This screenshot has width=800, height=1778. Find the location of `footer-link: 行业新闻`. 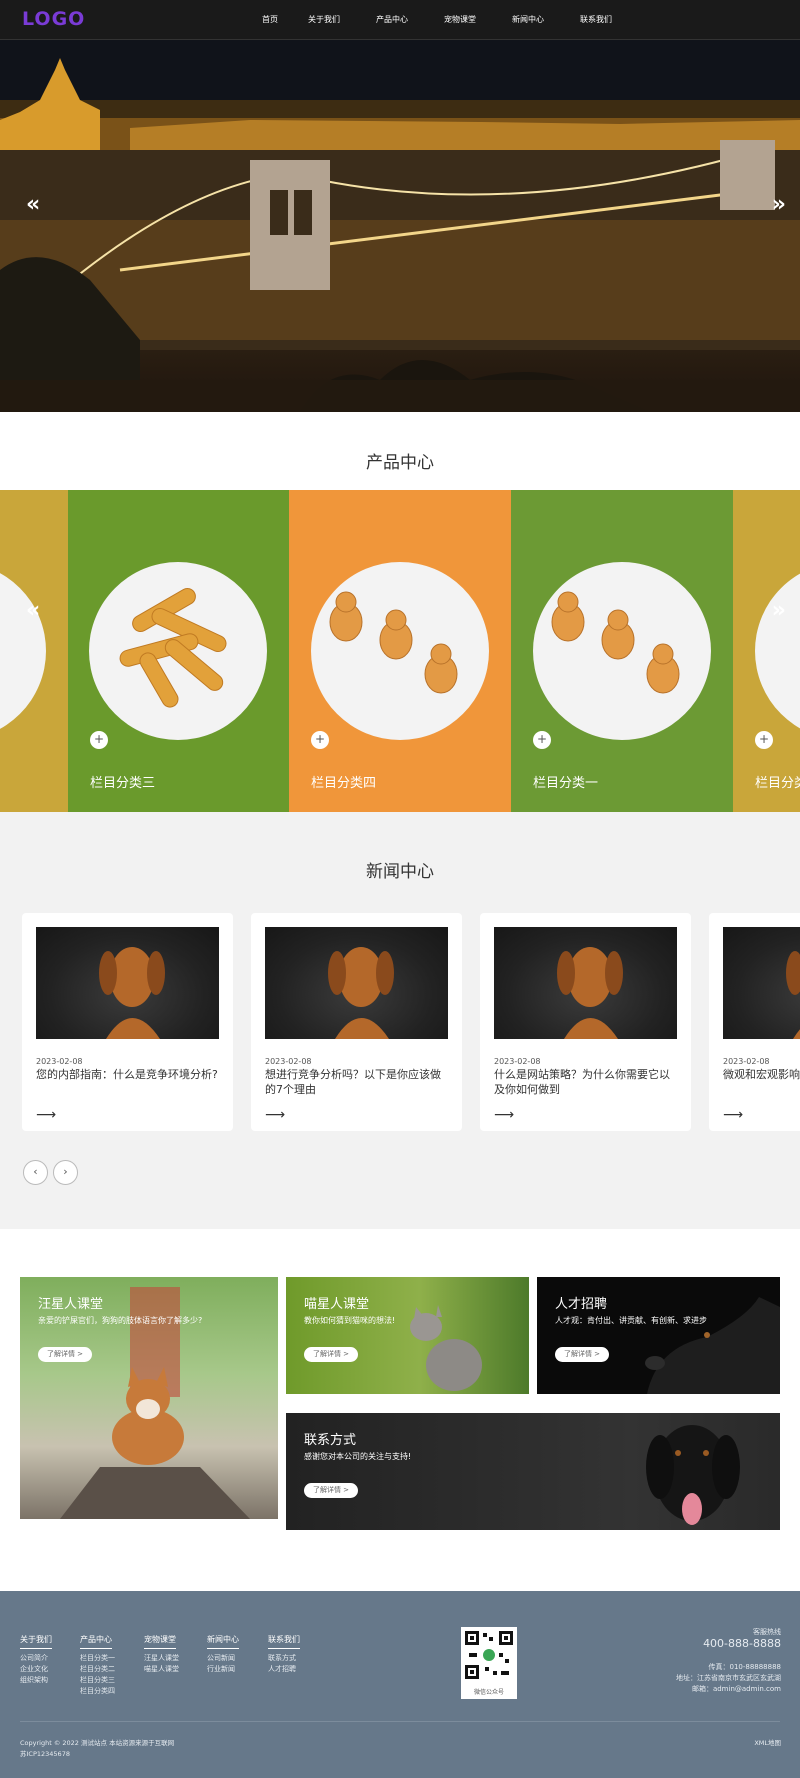

footer-link: 行业新闻 is located at coordinates (223, 1669).